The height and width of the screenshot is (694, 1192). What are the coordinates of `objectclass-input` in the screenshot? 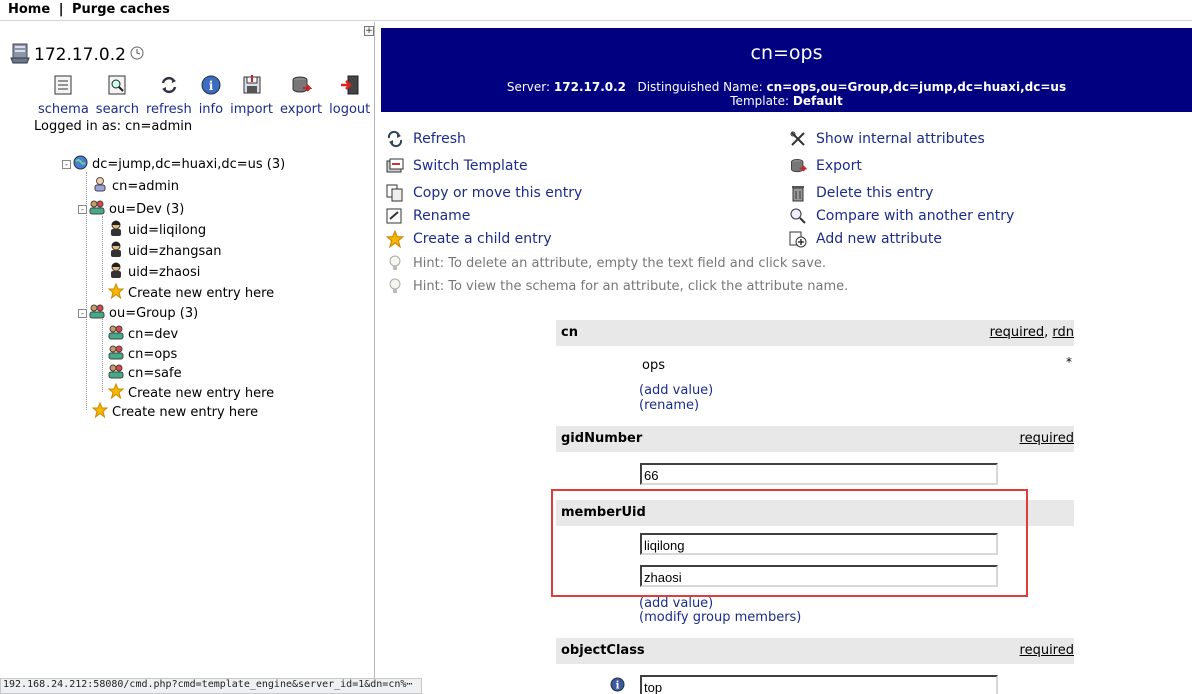 It's located at (819, 684).